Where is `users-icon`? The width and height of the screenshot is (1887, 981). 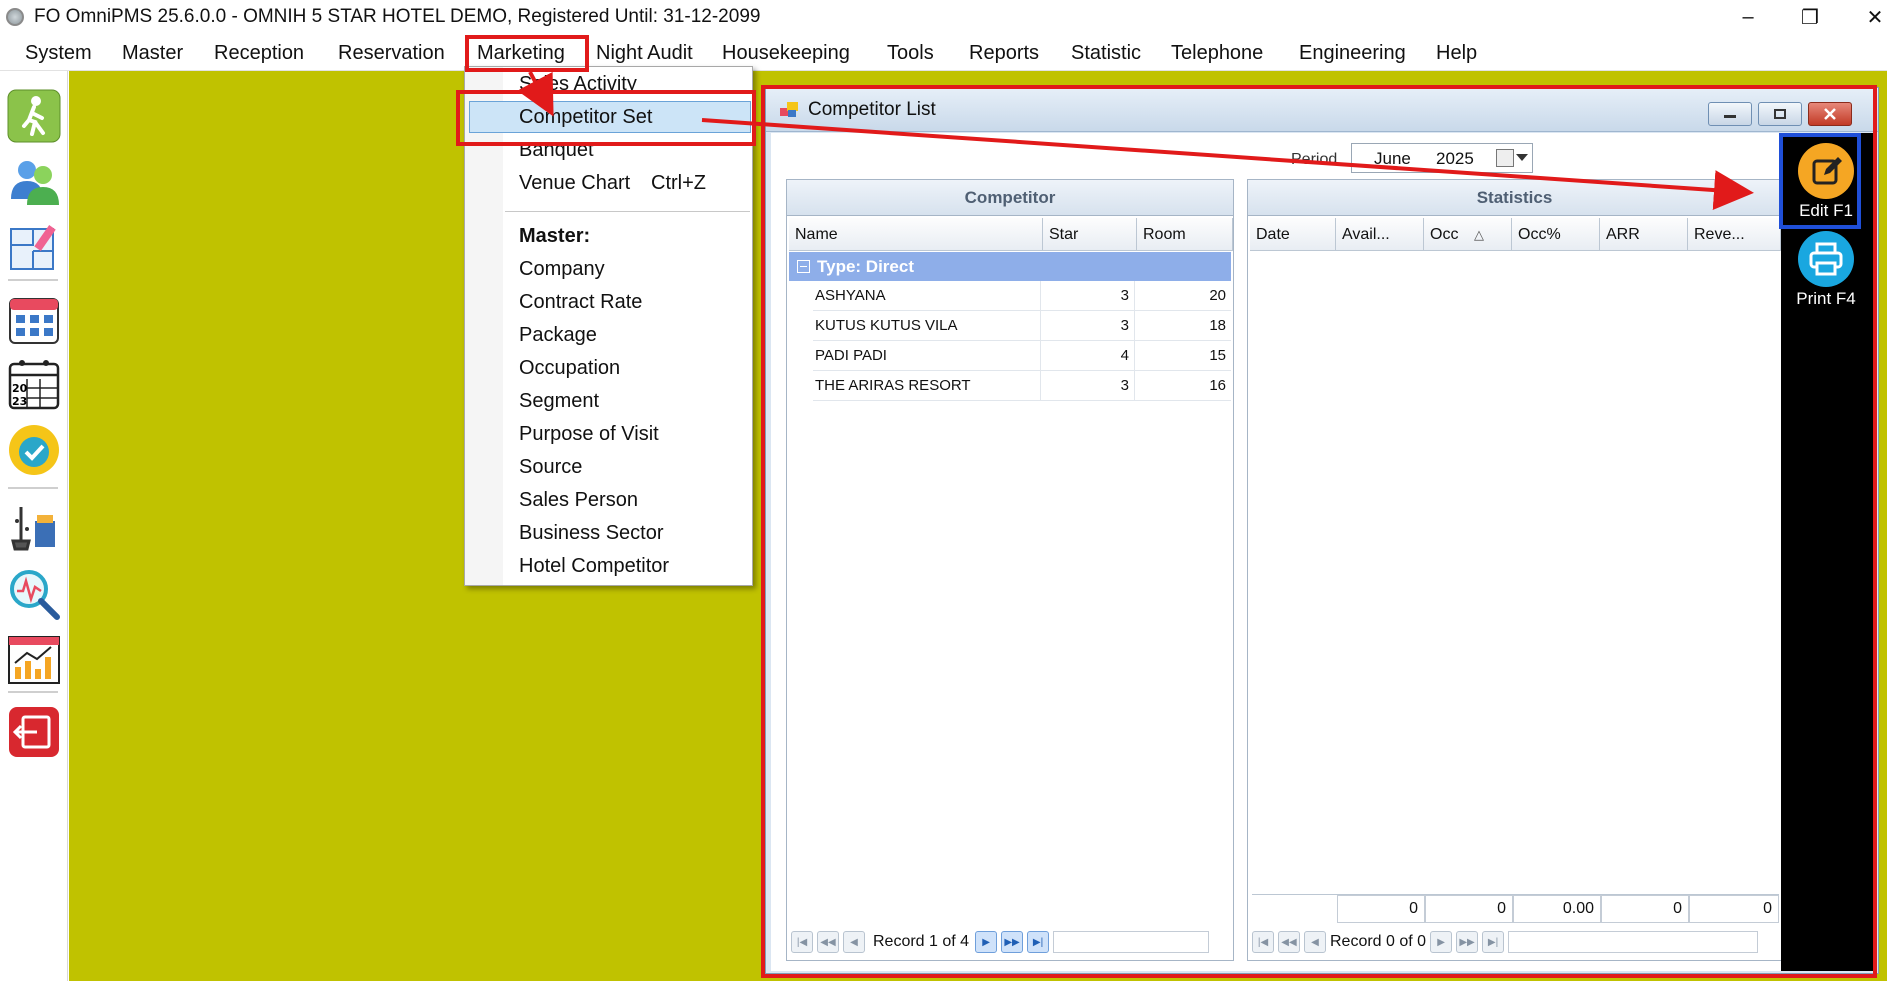
users-icon is located at coordinates (34, 182).